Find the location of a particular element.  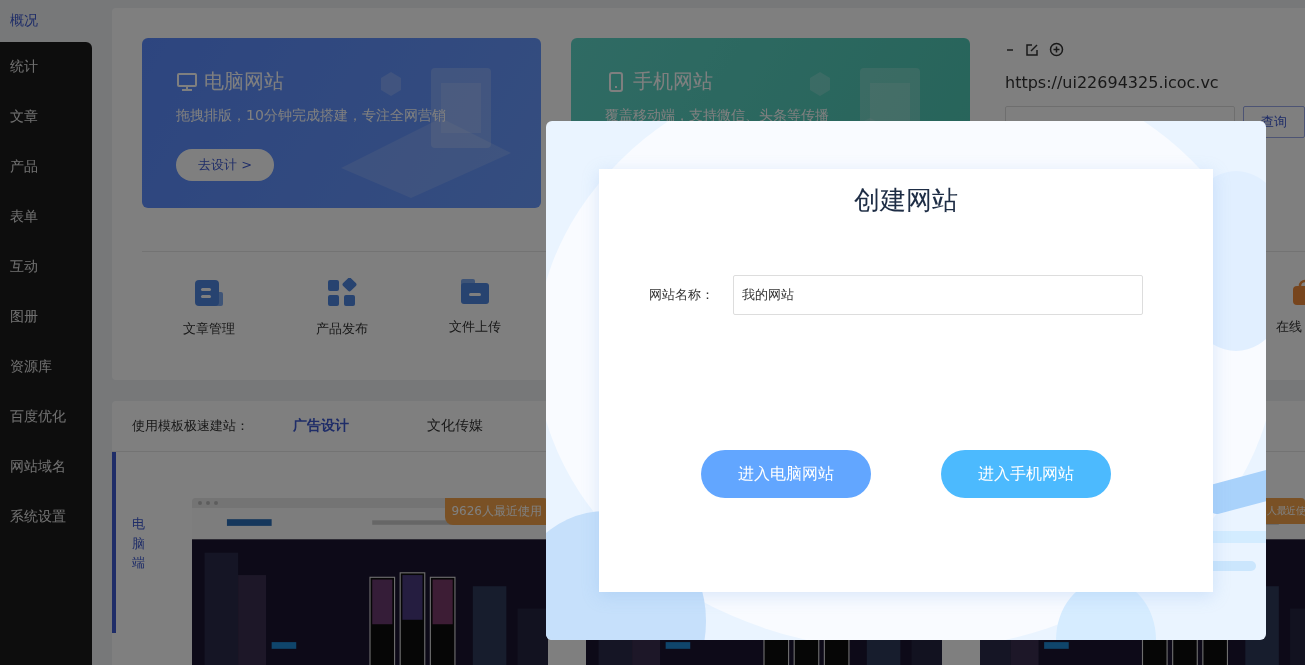

usage-badge: 人最近使 is located at coordinates (1285, 511).